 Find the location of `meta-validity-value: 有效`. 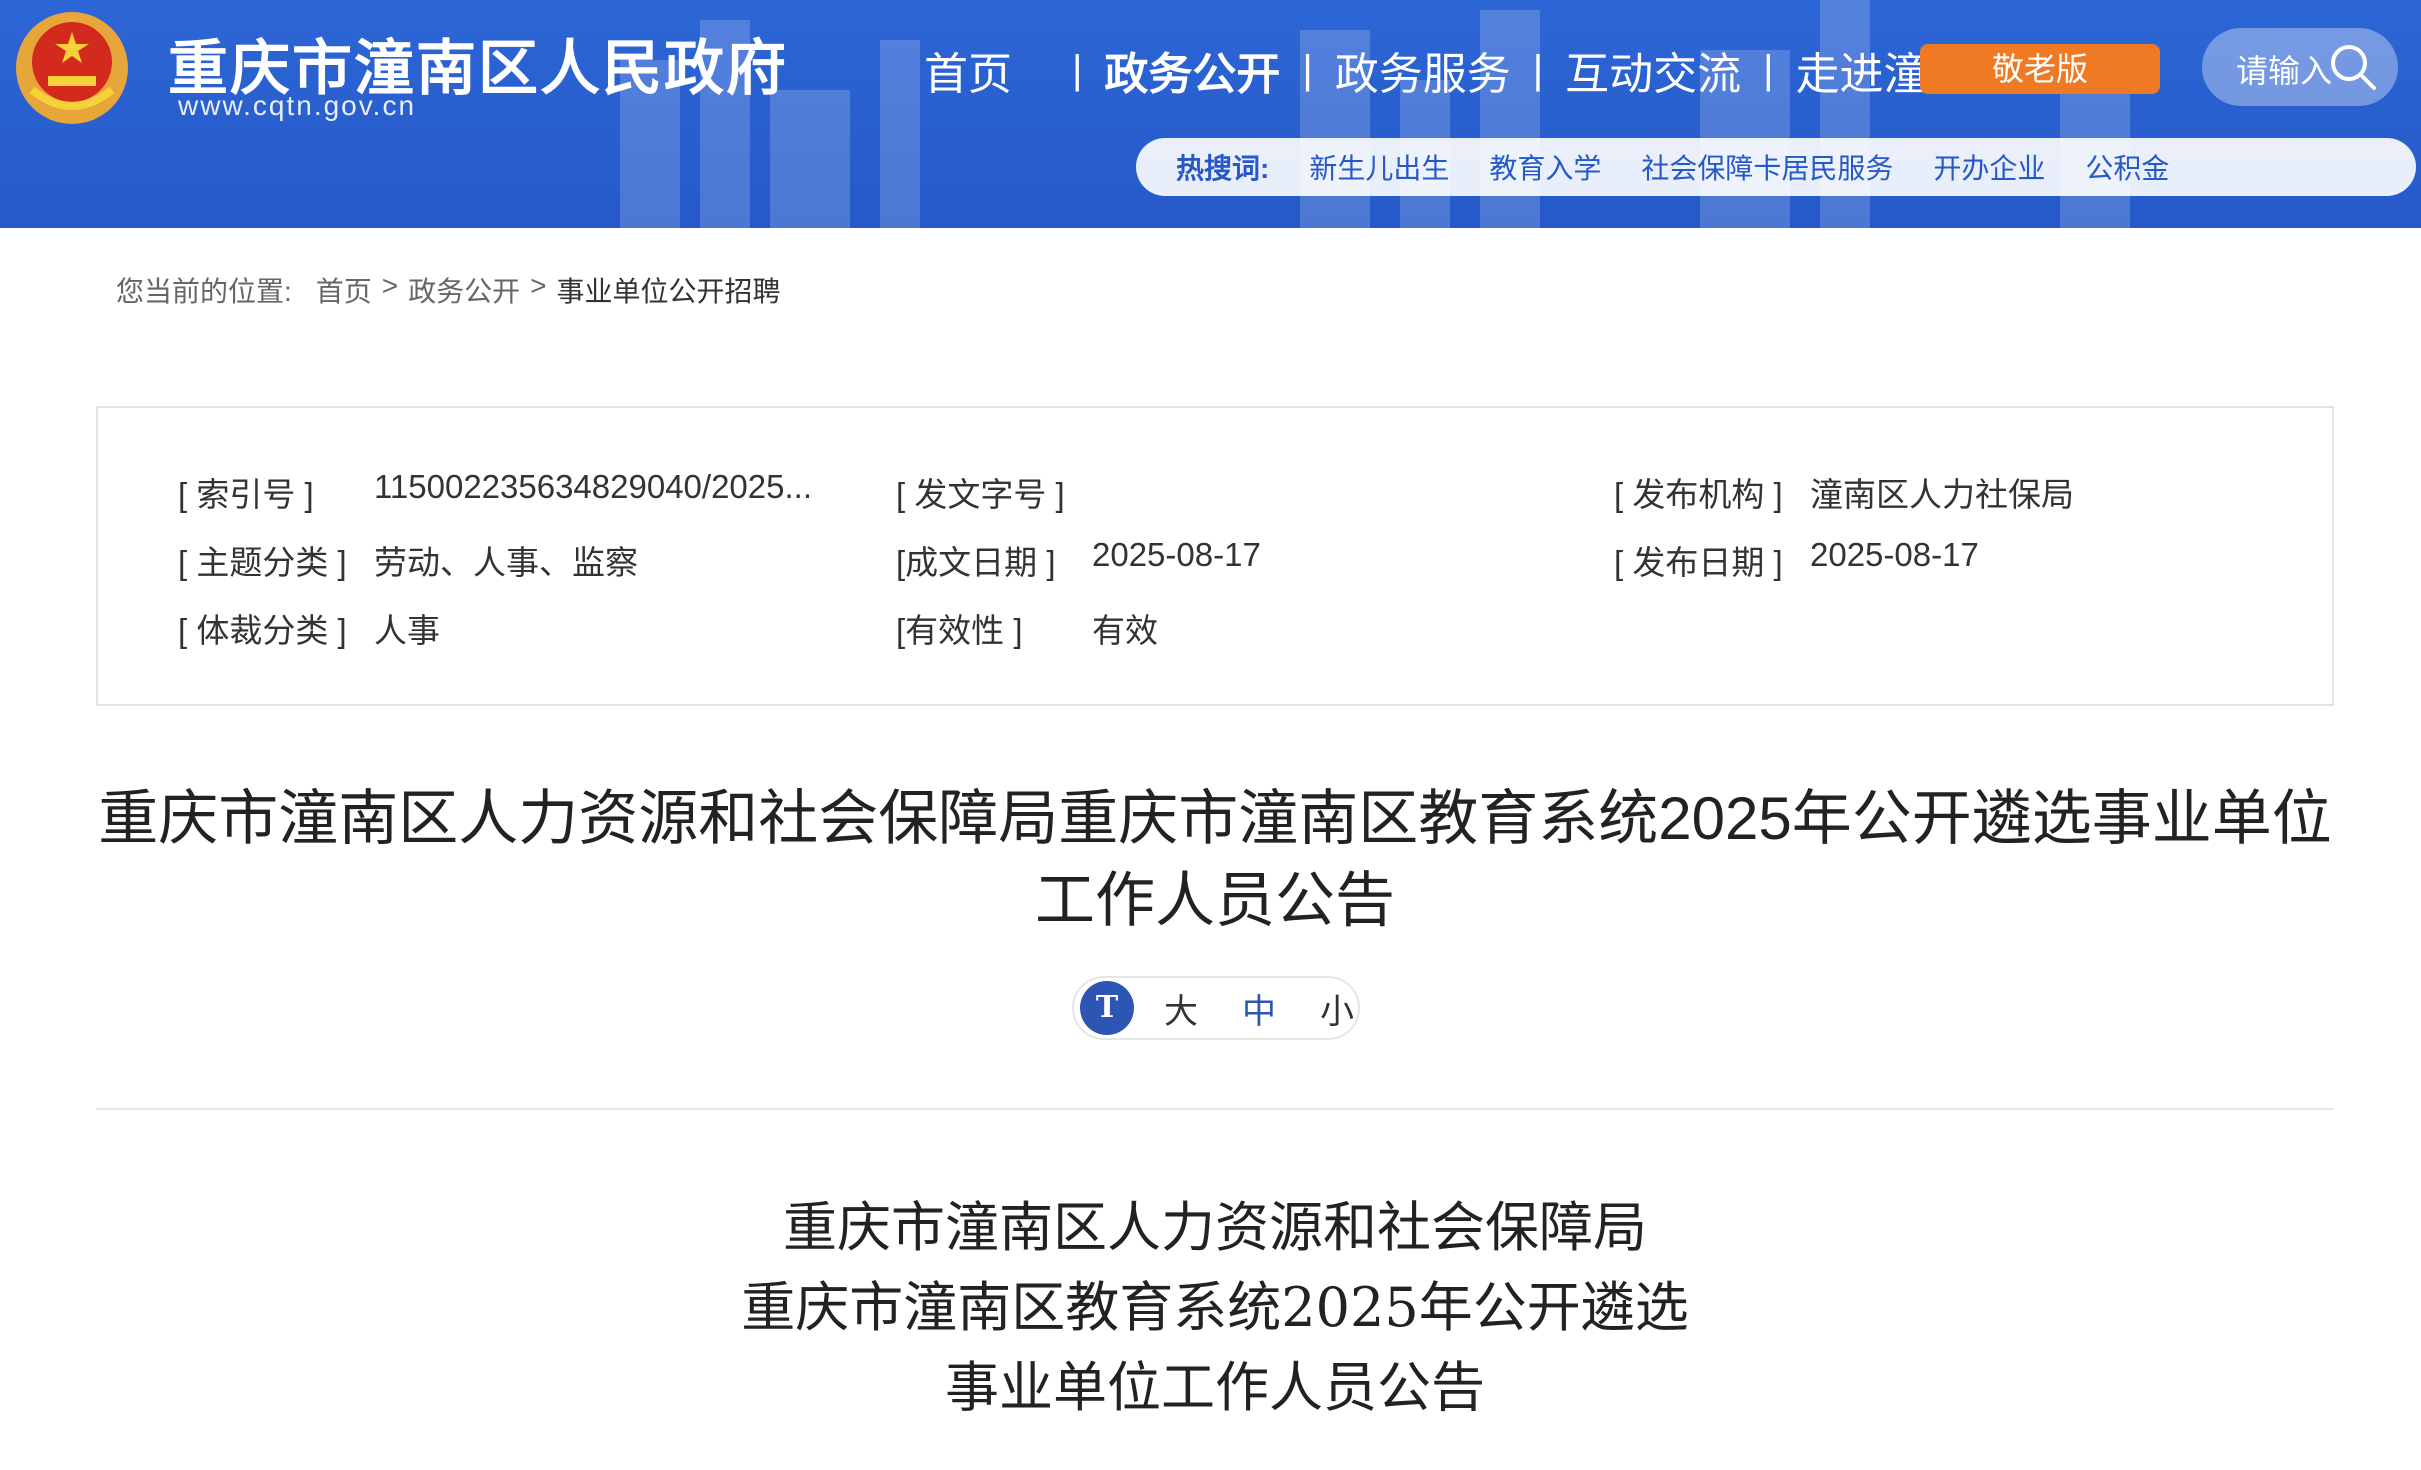

meta-validity-value: 有效 is located at coordinates (1125, 630).